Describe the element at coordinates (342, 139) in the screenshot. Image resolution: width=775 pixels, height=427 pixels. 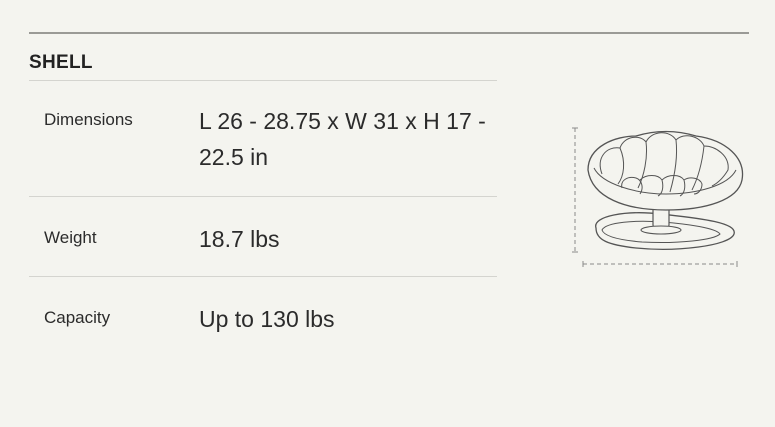
I see `spec-value-dimensions: L 26 - 28.75 x W 31 x H 17 - 22.5 in` at that location.